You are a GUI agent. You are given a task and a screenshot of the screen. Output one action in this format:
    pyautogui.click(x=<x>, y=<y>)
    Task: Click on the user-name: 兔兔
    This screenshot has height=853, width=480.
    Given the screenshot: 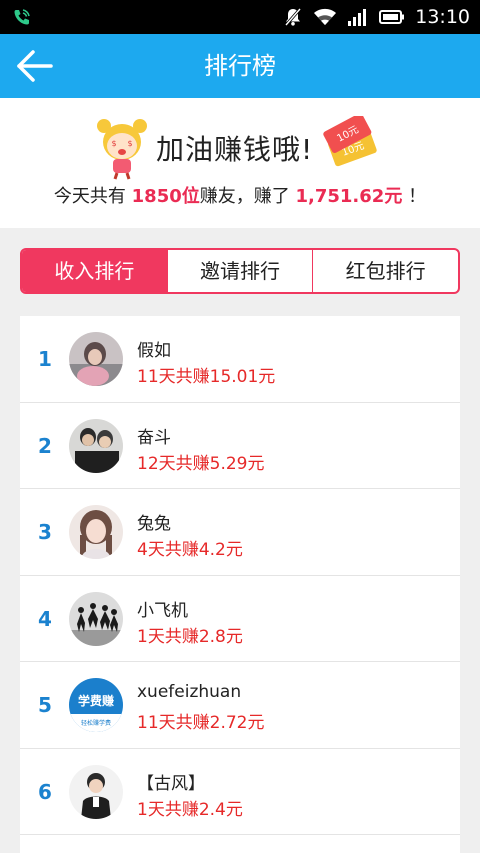 What is the action you would take?
    pyautogui.click(x=154, y=524)
    